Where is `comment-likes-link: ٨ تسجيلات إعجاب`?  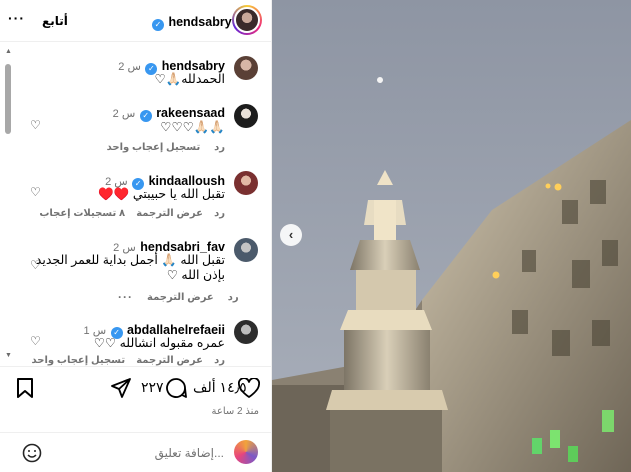 comment-likes-link: ٨ تسجيلات إعجاب is located at coordinates (82, 213).